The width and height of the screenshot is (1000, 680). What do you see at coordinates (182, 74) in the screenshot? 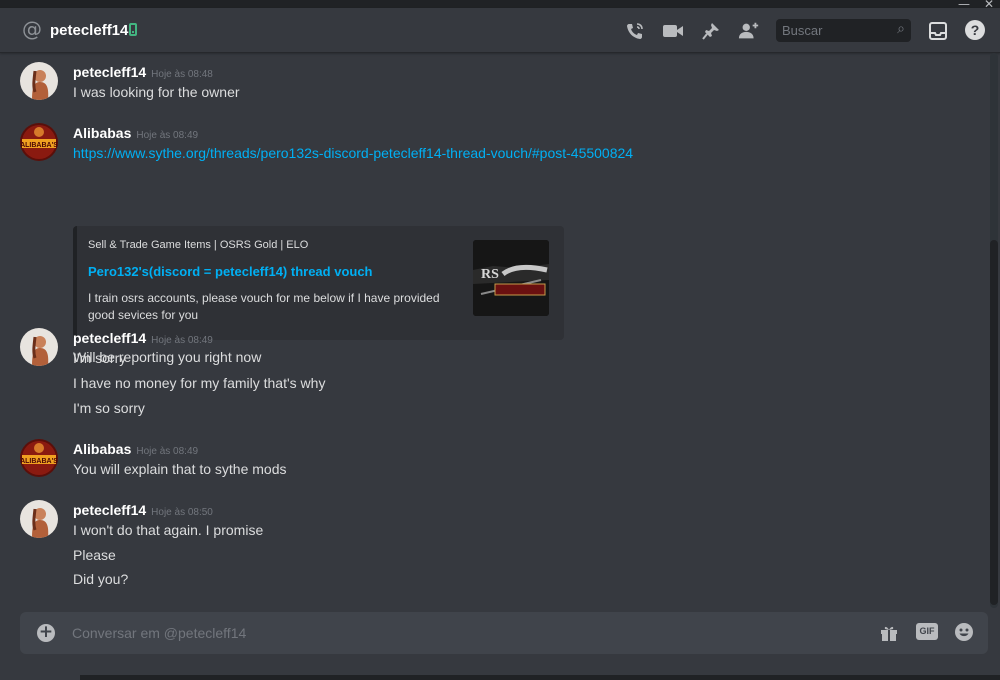
I see `message-timestamp: Hoje às 08:48` at bounding box center [182, 74].